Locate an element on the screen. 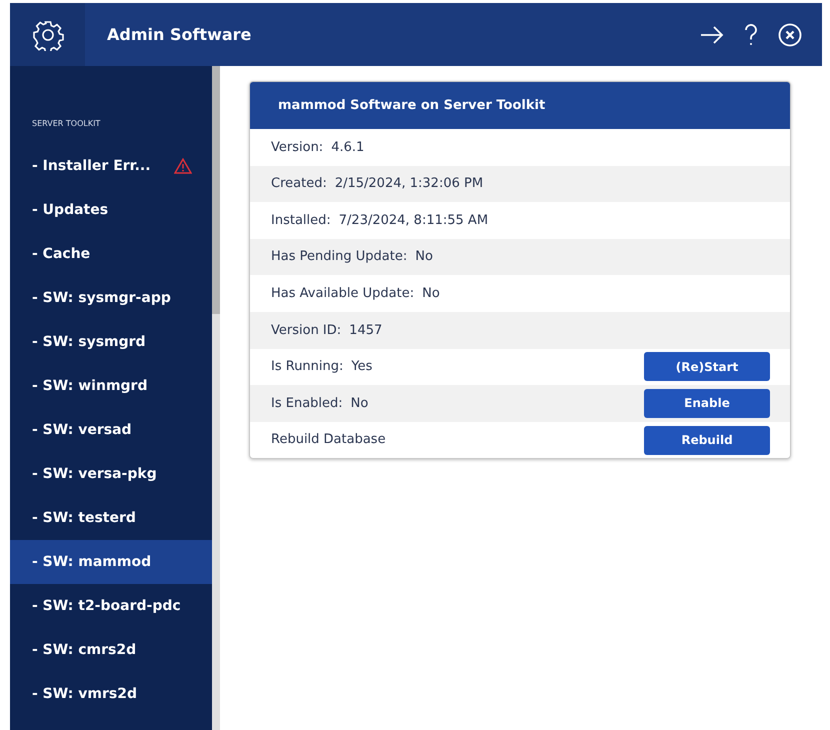 Image resolution: width=830 pixels, height=730 pixels. sidebar-item: - SW: vmrs2d is located at coordinates (111, 694).